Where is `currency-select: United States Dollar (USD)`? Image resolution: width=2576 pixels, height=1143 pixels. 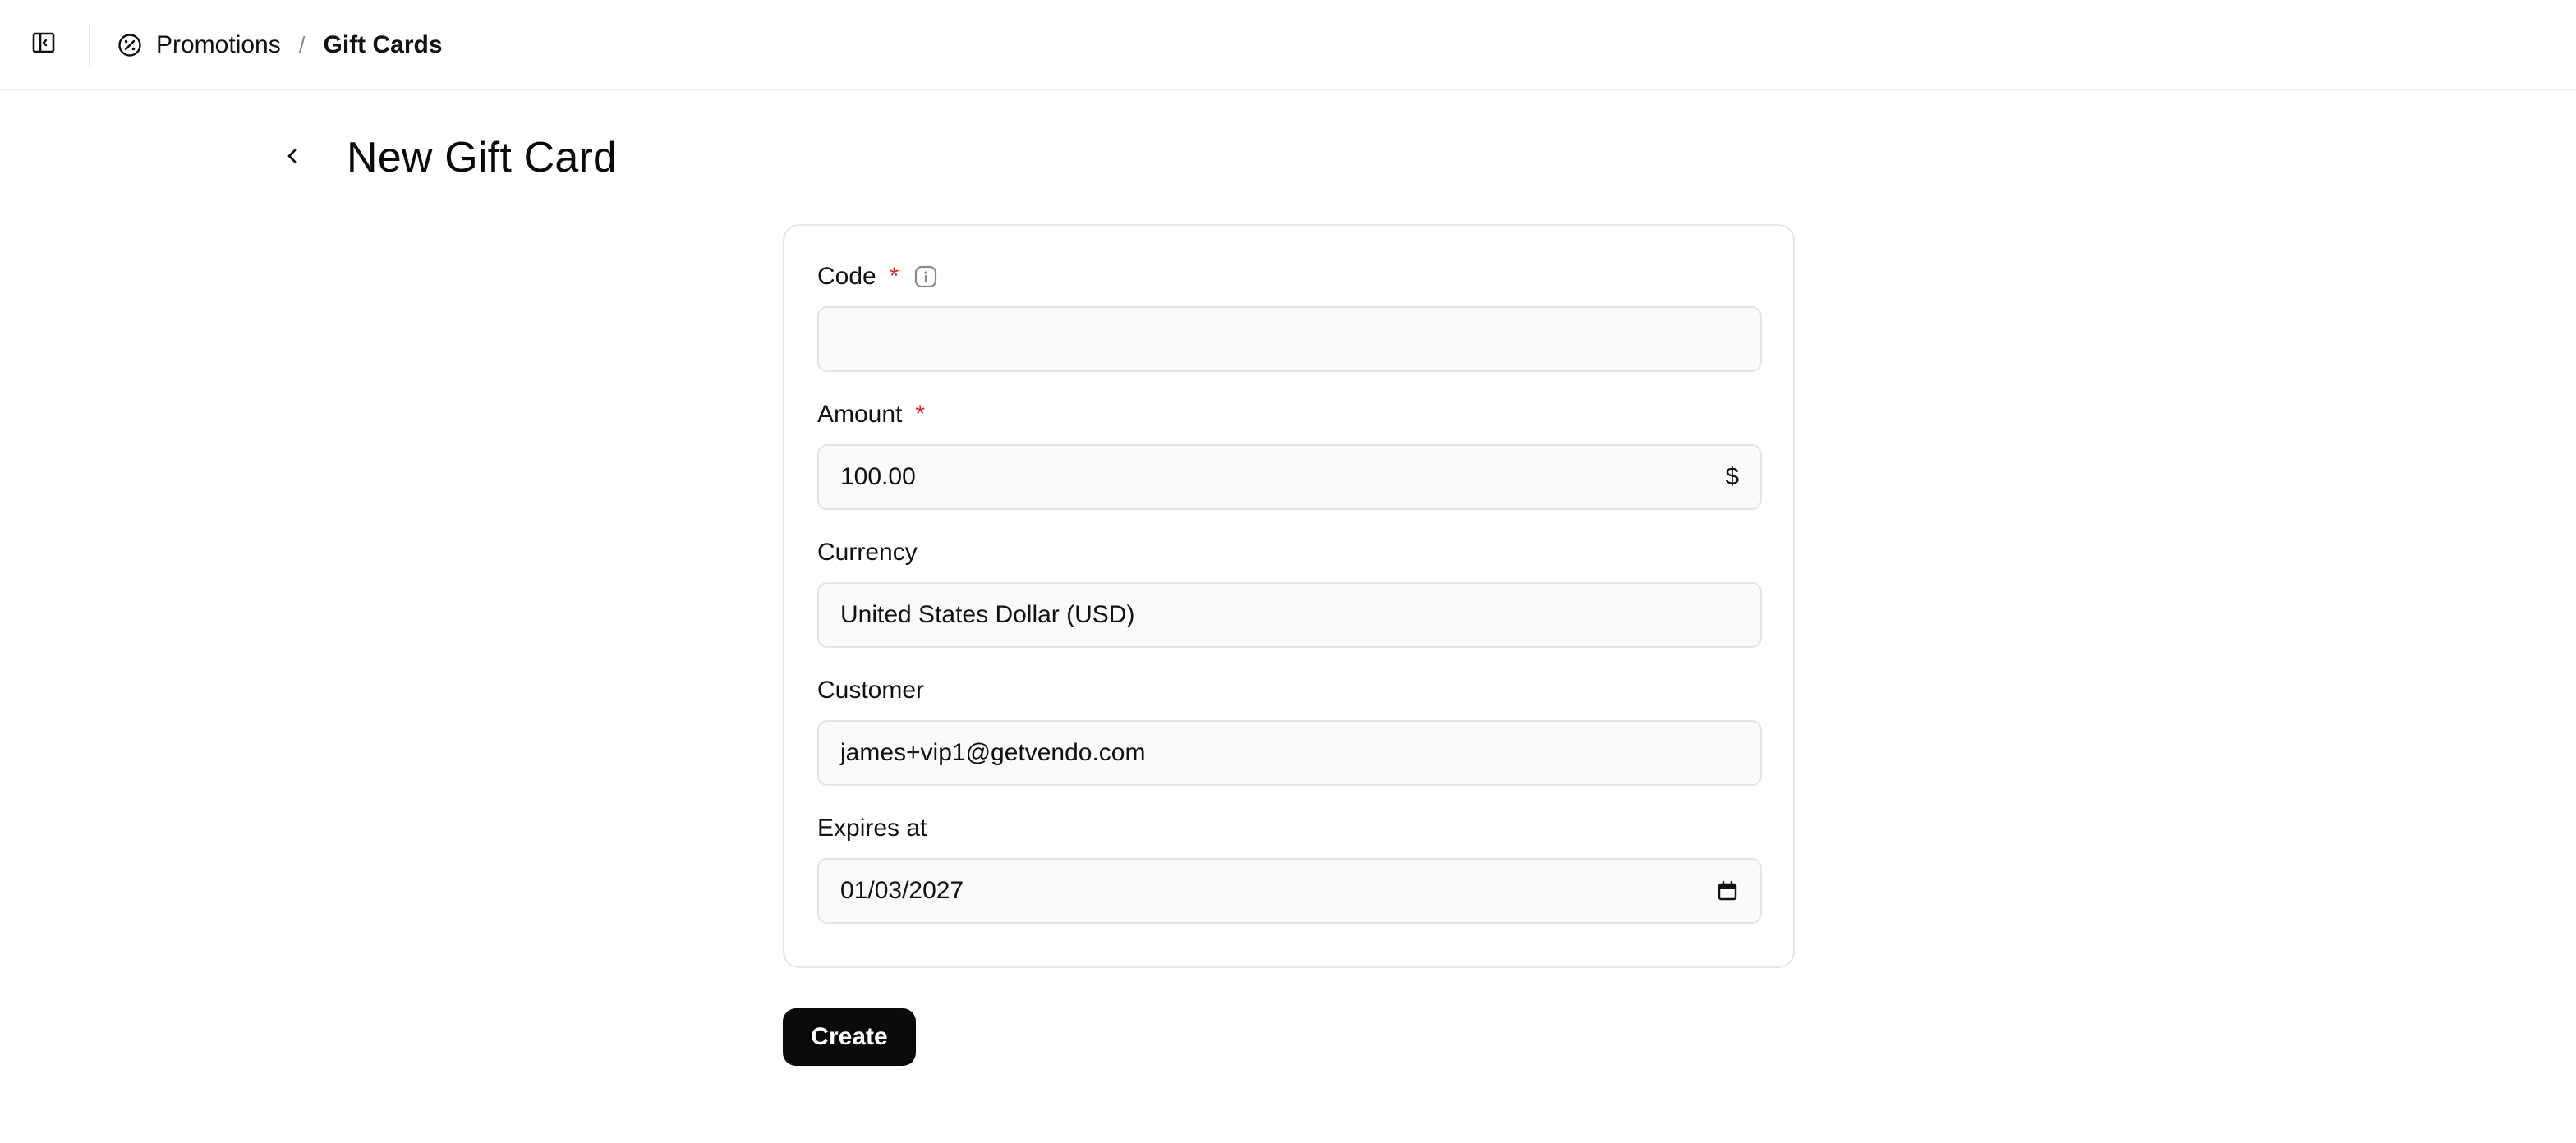 currency-select: United States Dollar (USD) is located at coordinates (1289, 615).